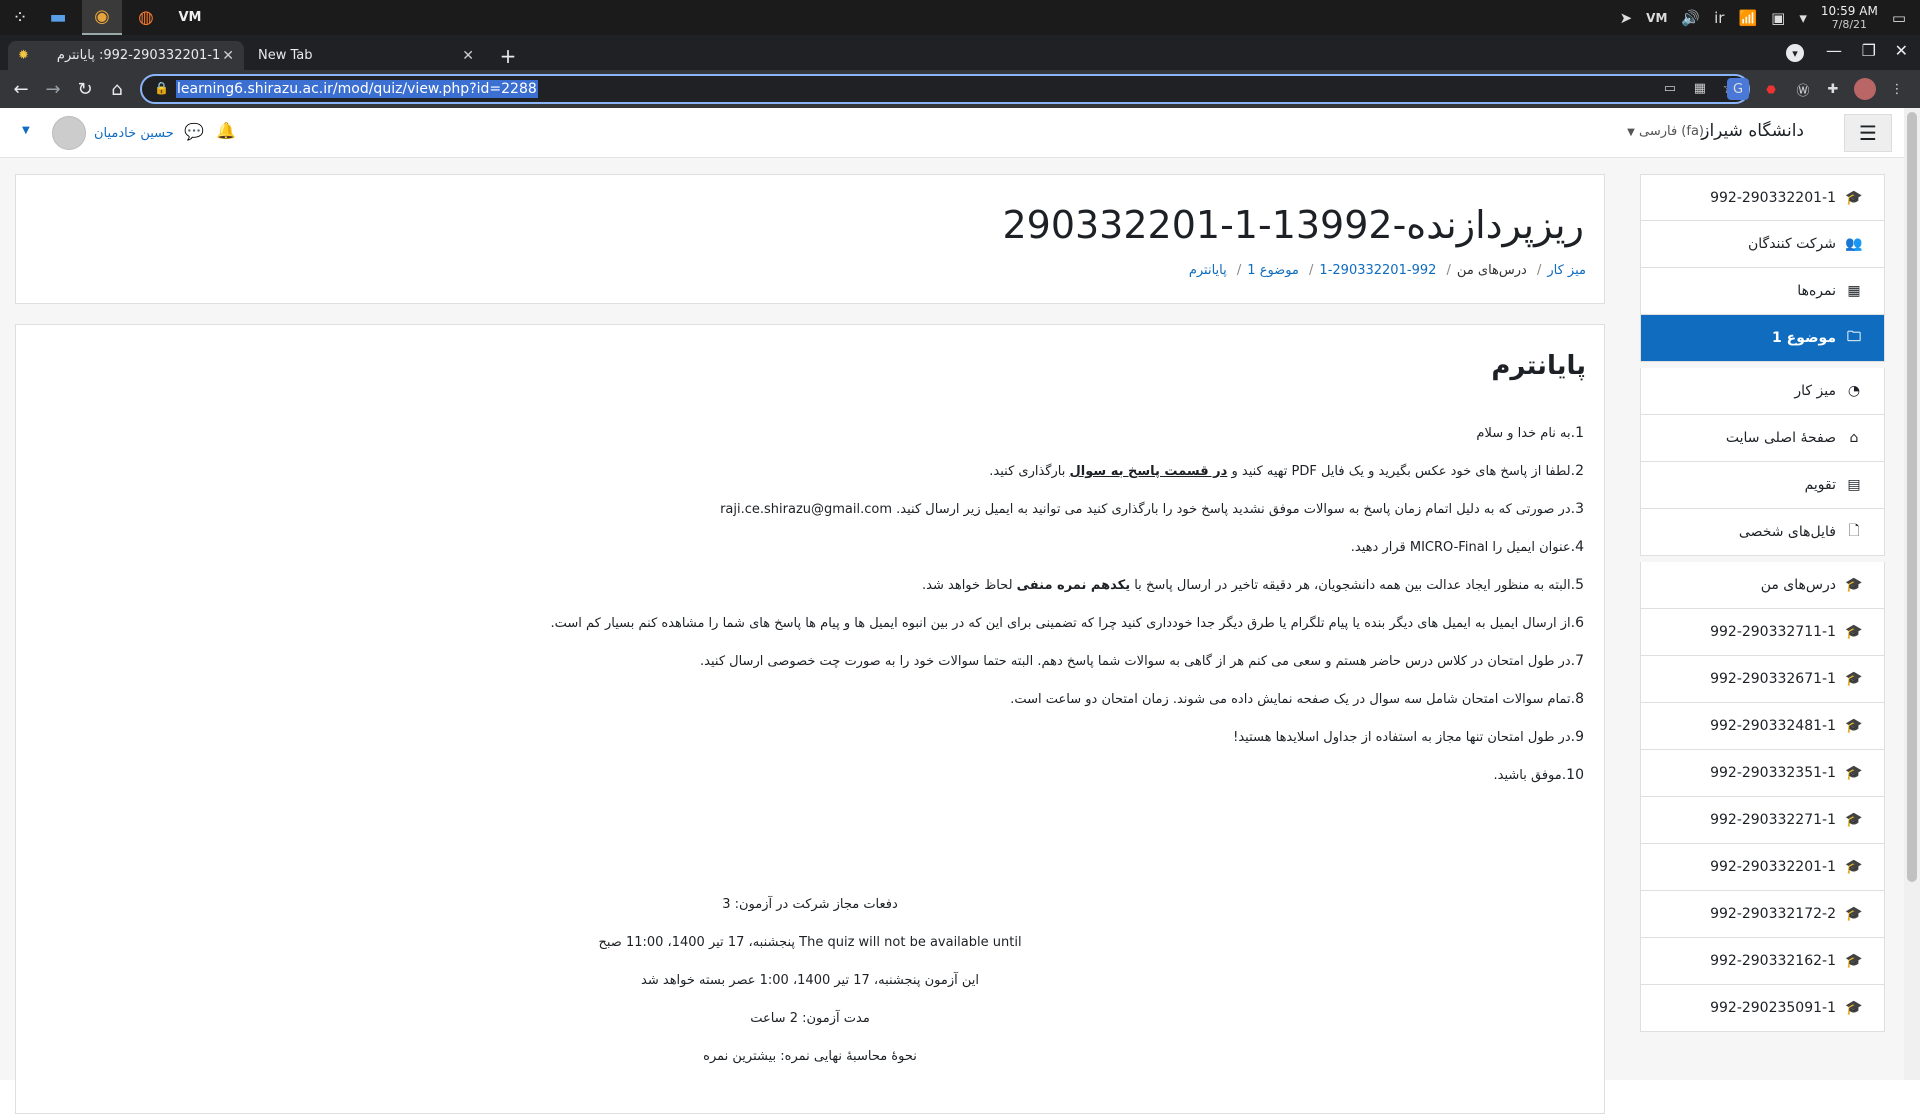  What do you see at coordinates (1762, 338) in the screenshot?
I see `sidebar-item: موضوع 1 🗀` at bounding box center [1762, 338].